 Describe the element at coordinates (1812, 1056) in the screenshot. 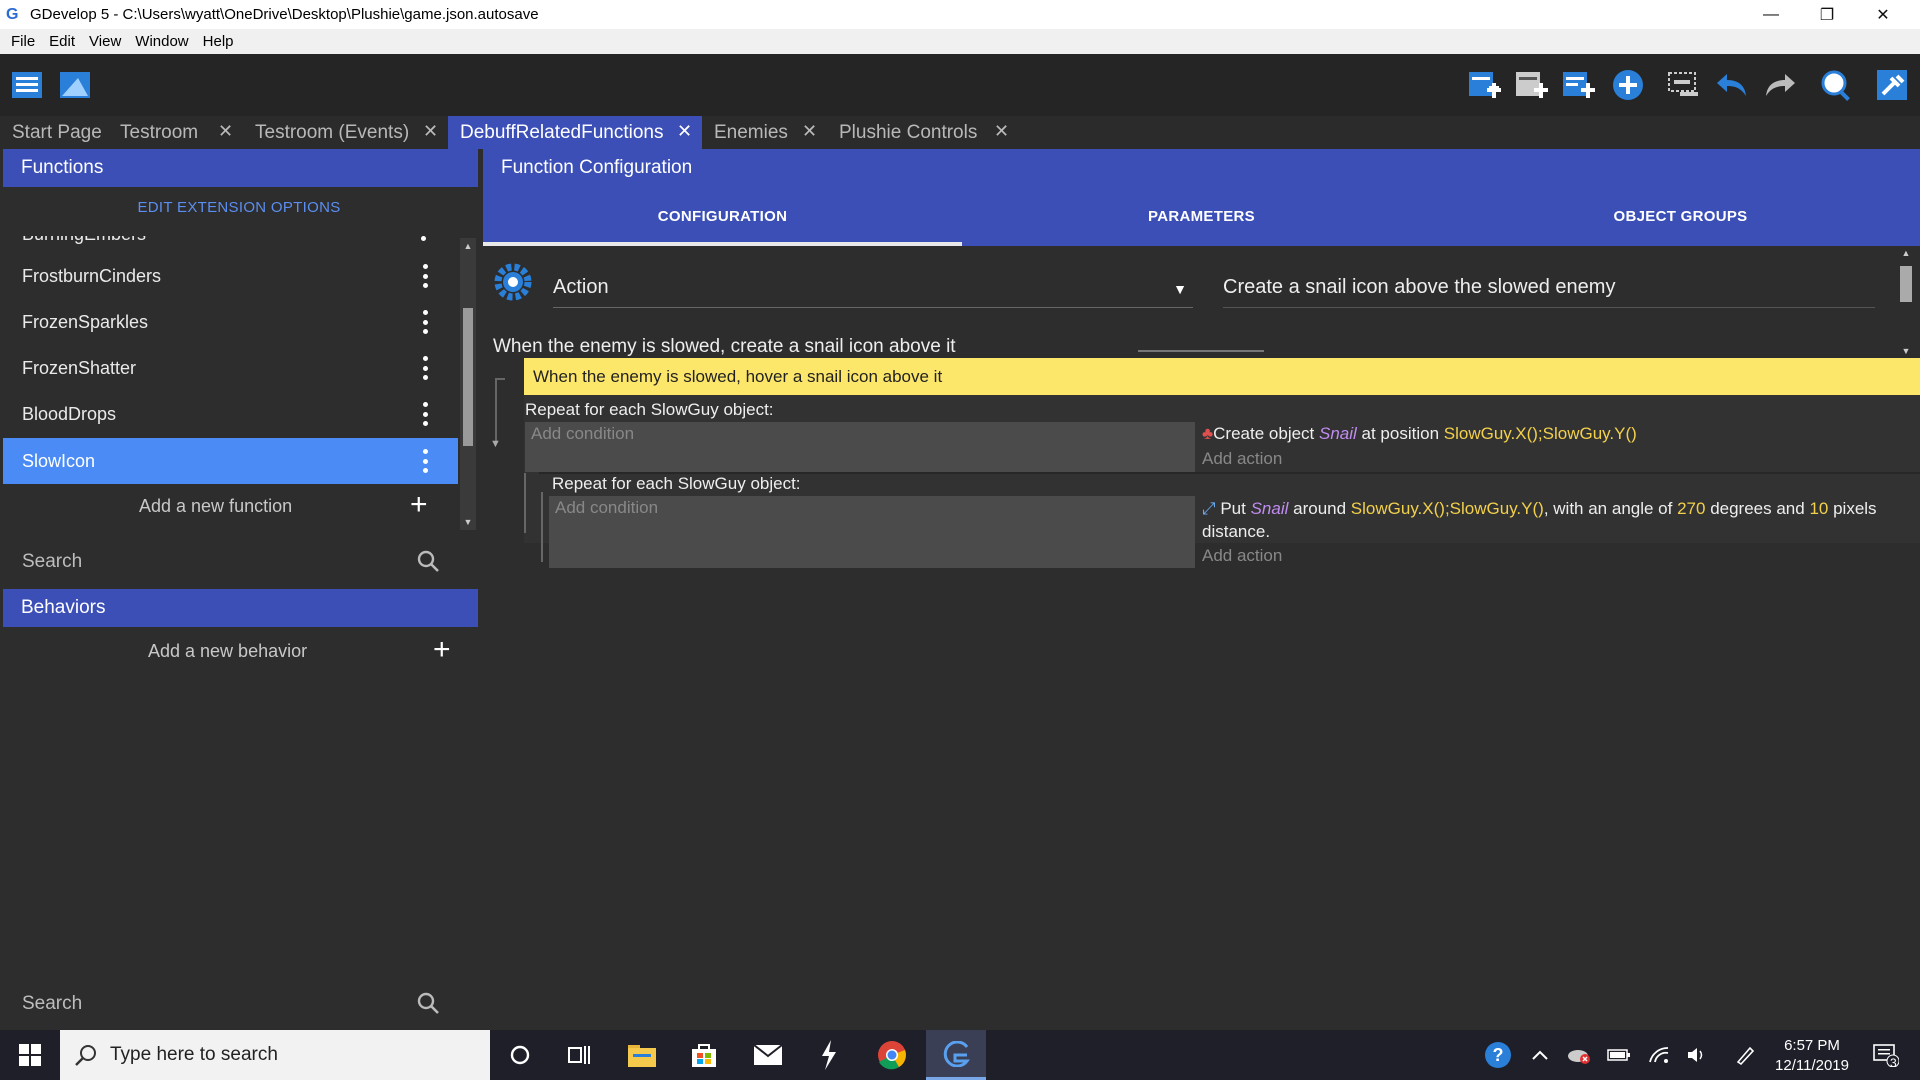

I see `system-clock: 6:57 PM 12/11/2019` at that location.